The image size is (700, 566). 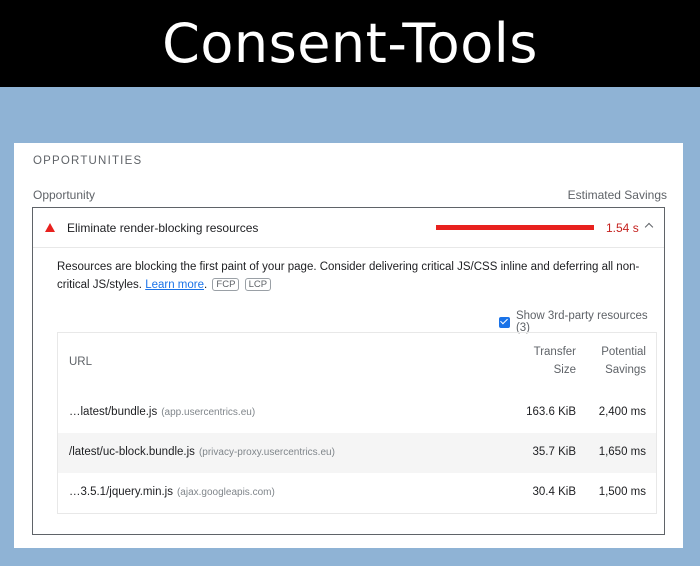 What do you see at coordinates (554, 452) in the screenshot?
I see `resource-size: 35.7 KiB` at bounding box center [554, 452].